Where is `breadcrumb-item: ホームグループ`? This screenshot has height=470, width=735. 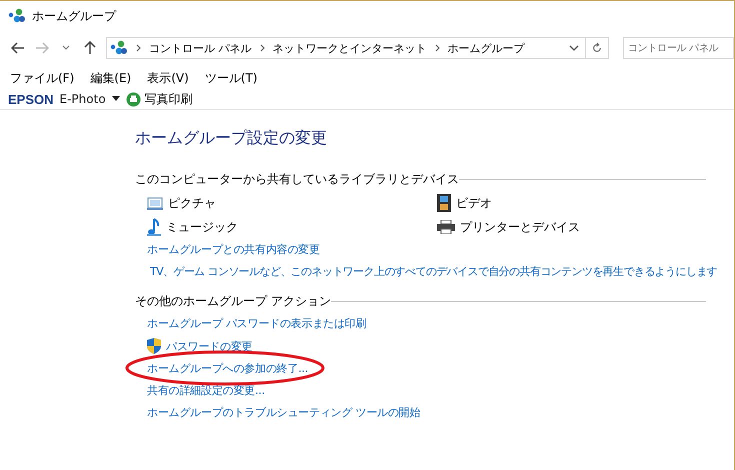 breadcrumb-item: ホームグループ is located at coordinates (486, 48).